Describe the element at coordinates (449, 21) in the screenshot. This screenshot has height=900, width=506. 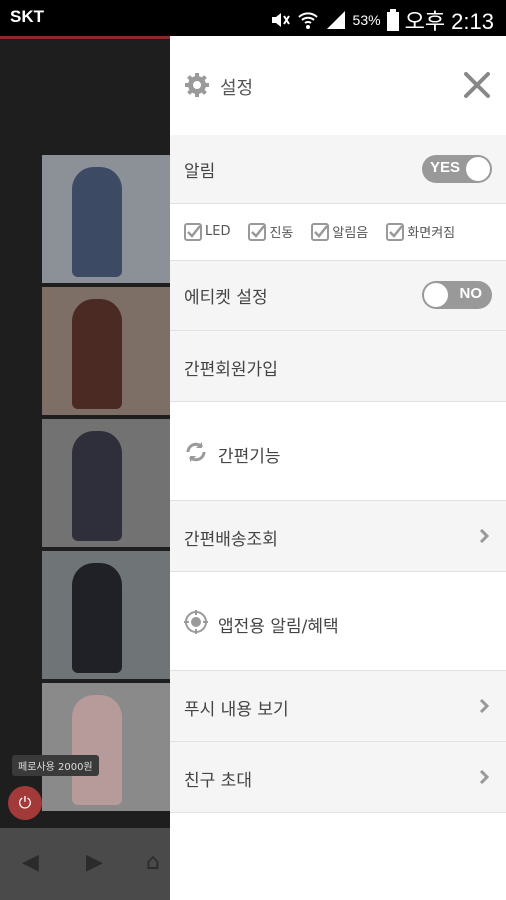
I see `clock: 오후 2:13` at that location.